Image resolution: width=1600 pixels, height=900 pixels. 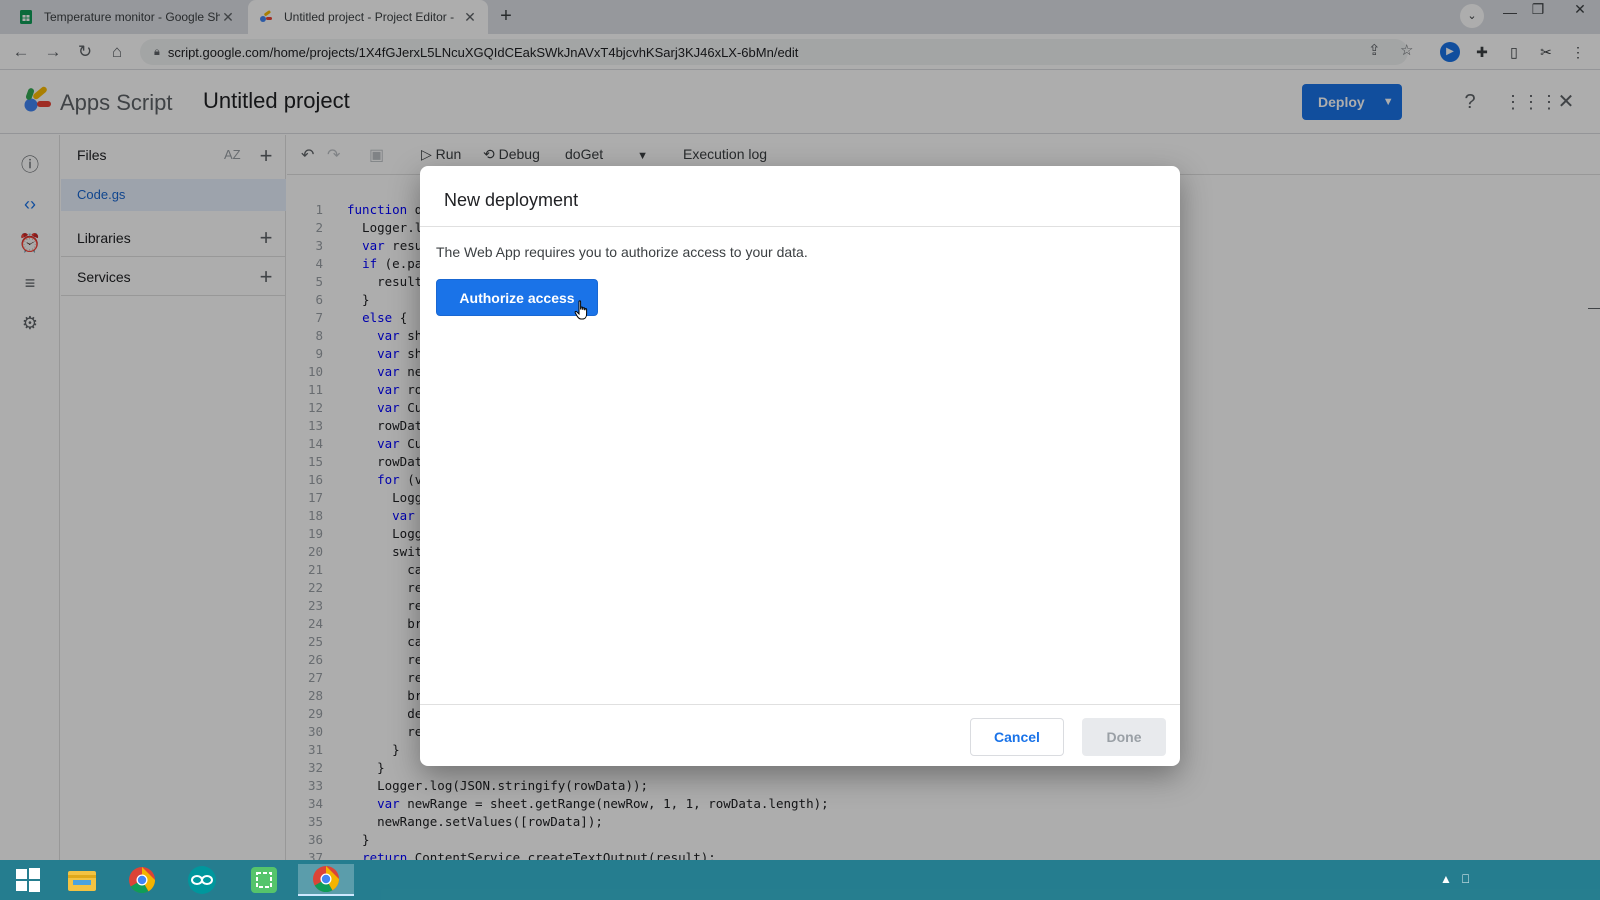 What do you see at coordinates (1124, 737) in the screenshot?
I see `done-button: Done` at bounding box center [1124, 737].